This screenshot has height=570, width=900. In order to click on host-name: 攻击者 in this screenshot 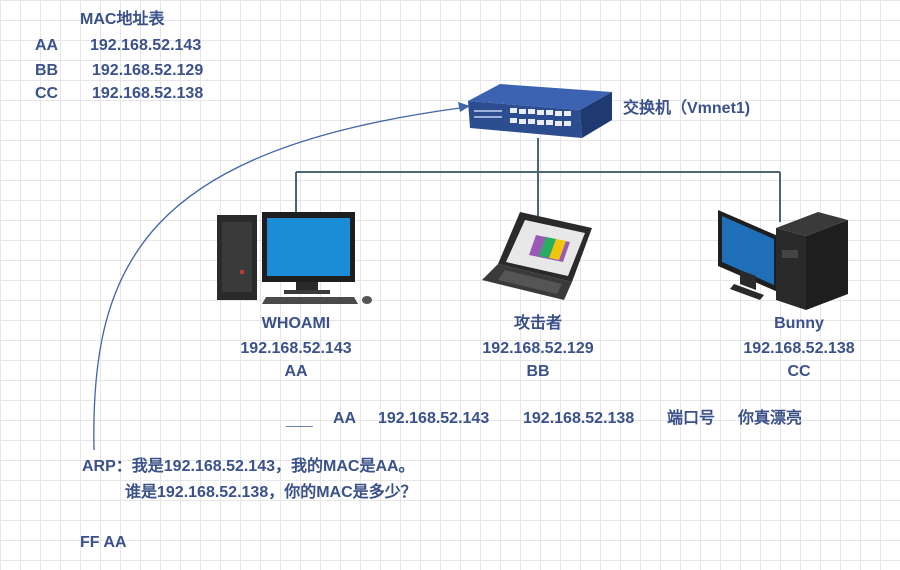, I will do `click(537, 323)`.